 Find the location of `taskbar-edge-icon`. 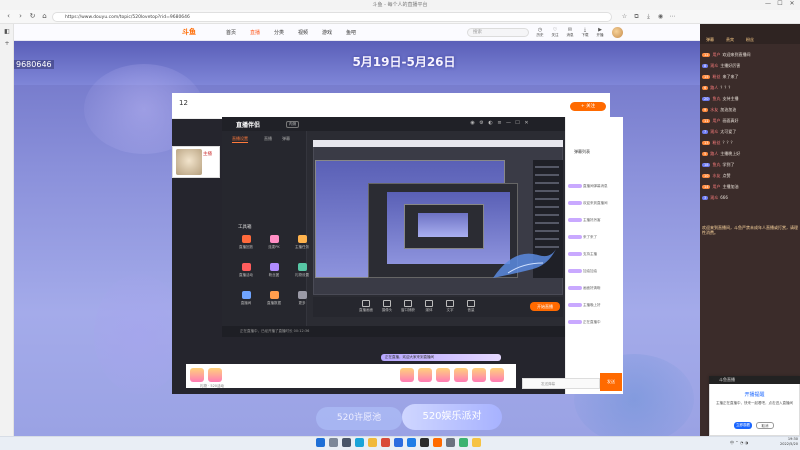

taskbar-edge-icon is located at coordinates (359, 442).